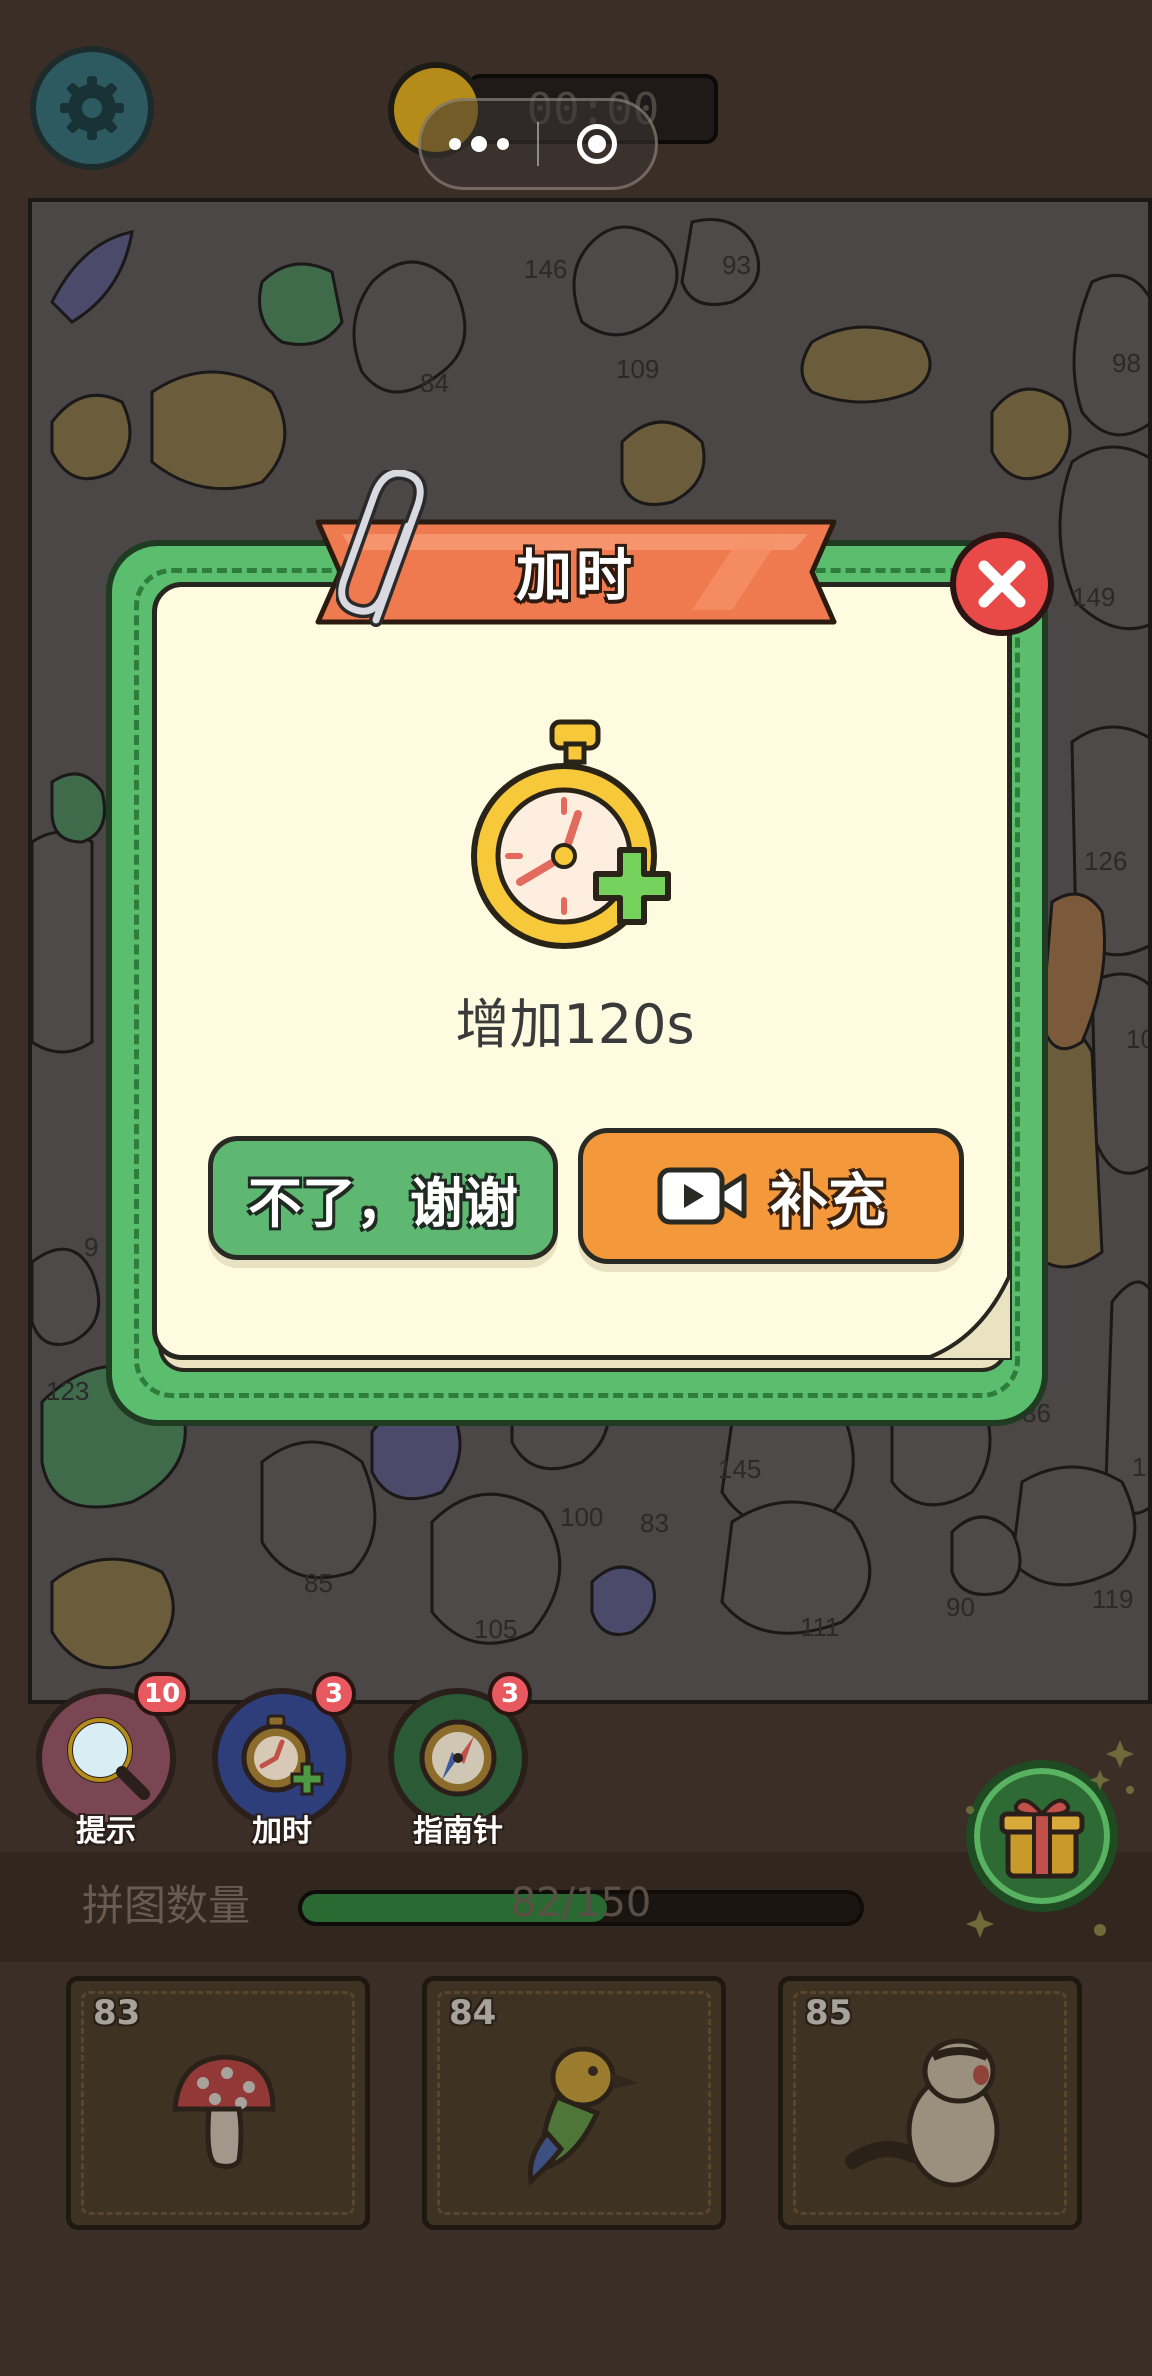 The height and width of the screenshot is (2376, 1152). I want to click on board-number: 85, so click(318, 1583).